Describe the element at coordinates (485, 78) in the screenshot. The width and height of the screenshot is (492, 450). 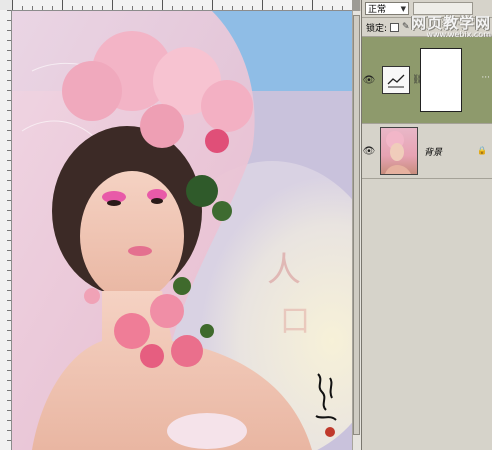
I see `more-icon: ···` at that location.